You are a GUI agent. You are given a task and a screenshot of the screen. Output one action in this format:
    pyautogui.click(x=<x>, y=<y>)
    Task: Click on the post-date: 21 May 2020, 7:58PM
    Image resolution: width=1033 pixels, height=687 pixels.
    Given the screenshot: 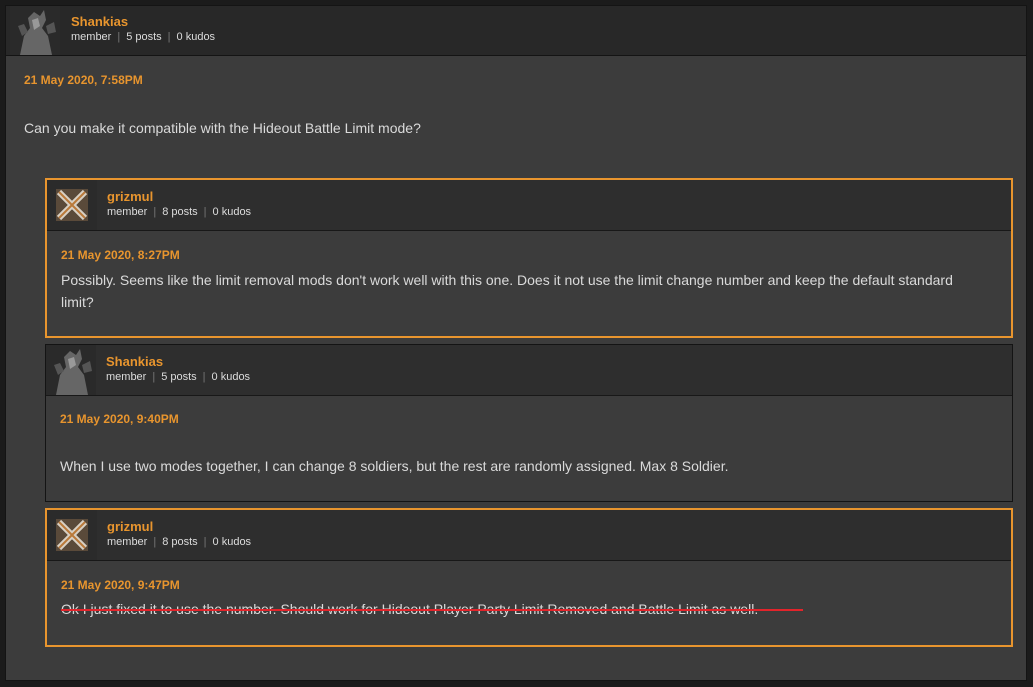 What is the action you would take?
    pyautogui.click(x=83, y=80)
    